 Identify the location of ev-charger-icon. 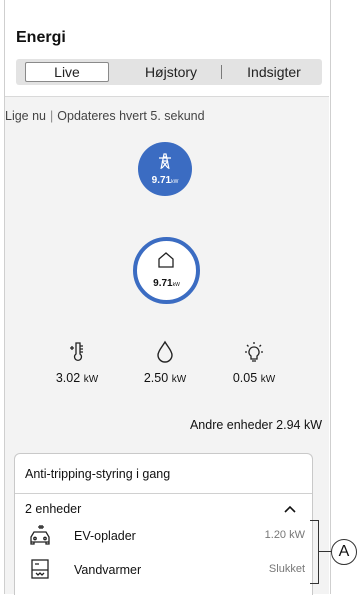
(40, 535).